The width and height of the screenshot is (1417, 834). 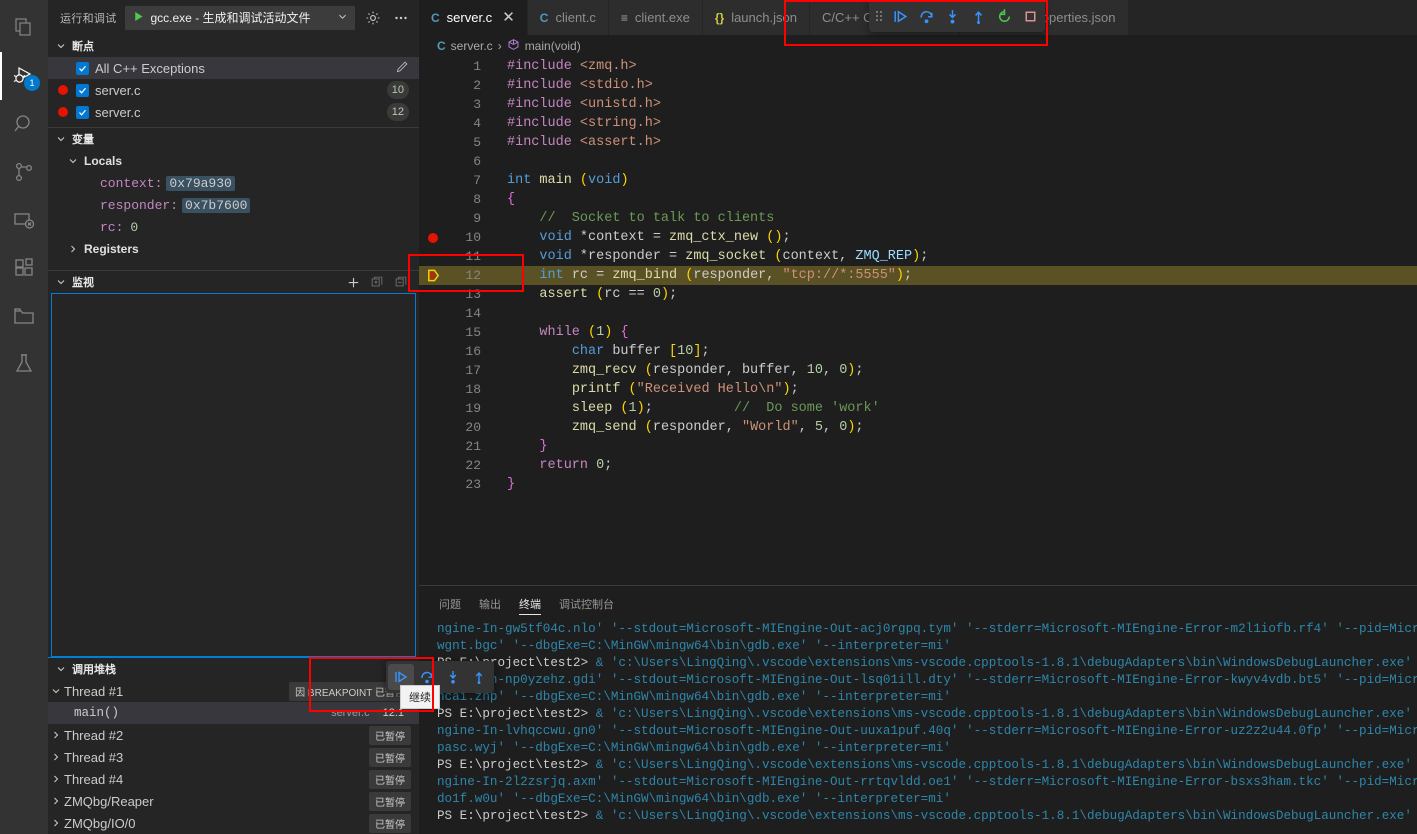 I want to click on code-line: 23}, so click(x=918, y=484).